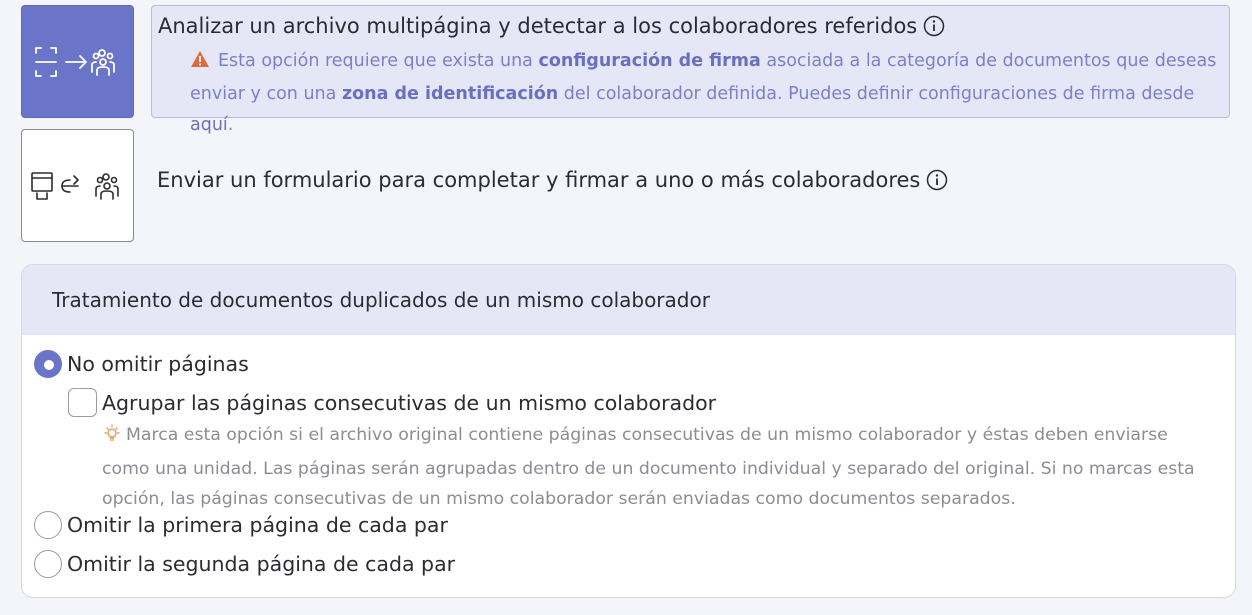 This screenshot has width=1252, height=615. What do you see at coordinates (48, 364) in the screenshot?
I see `no-omit-radio` at bounding box center [48, 364].